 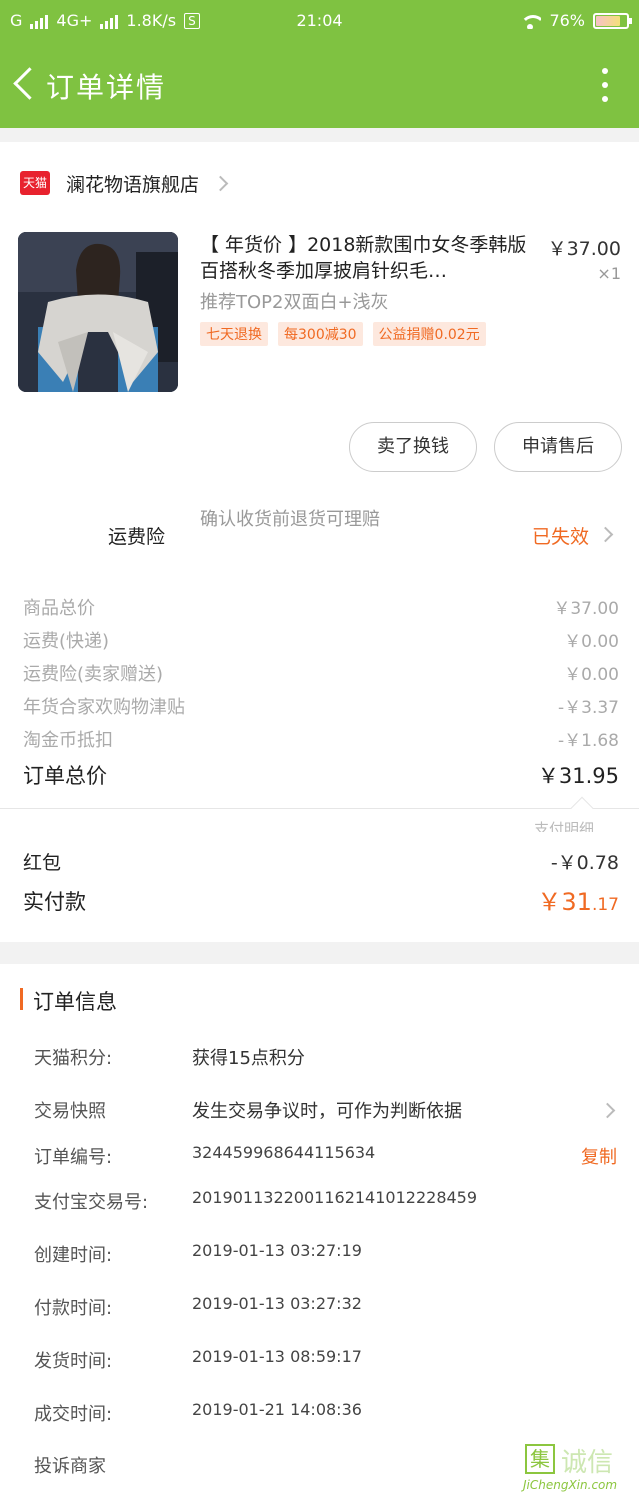 I want to click on info-key: 创建时间:, so click(x=73, y=1255).